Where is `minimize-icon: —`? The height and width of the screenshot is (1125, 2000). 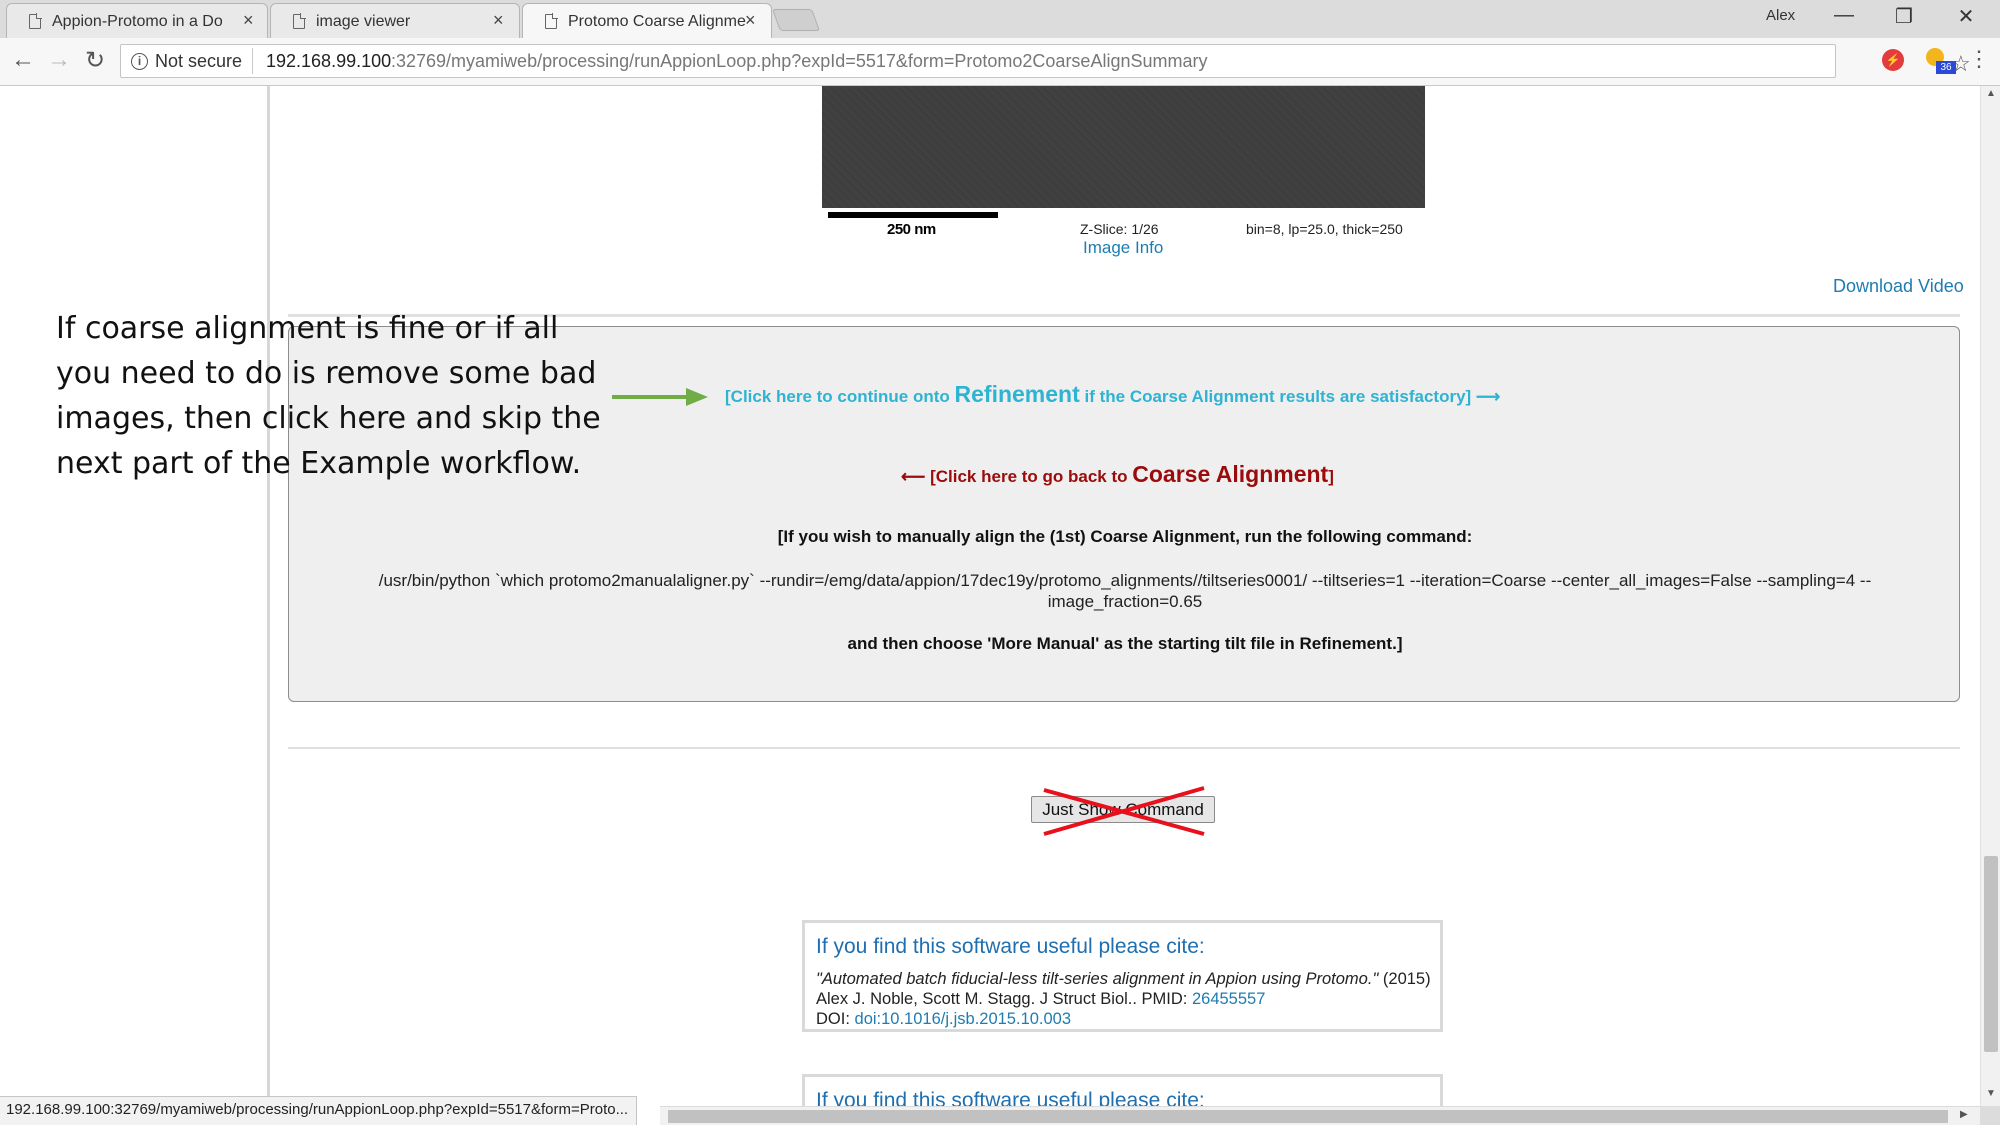
minimize-icon: — is located at coordinates (1844, 15).